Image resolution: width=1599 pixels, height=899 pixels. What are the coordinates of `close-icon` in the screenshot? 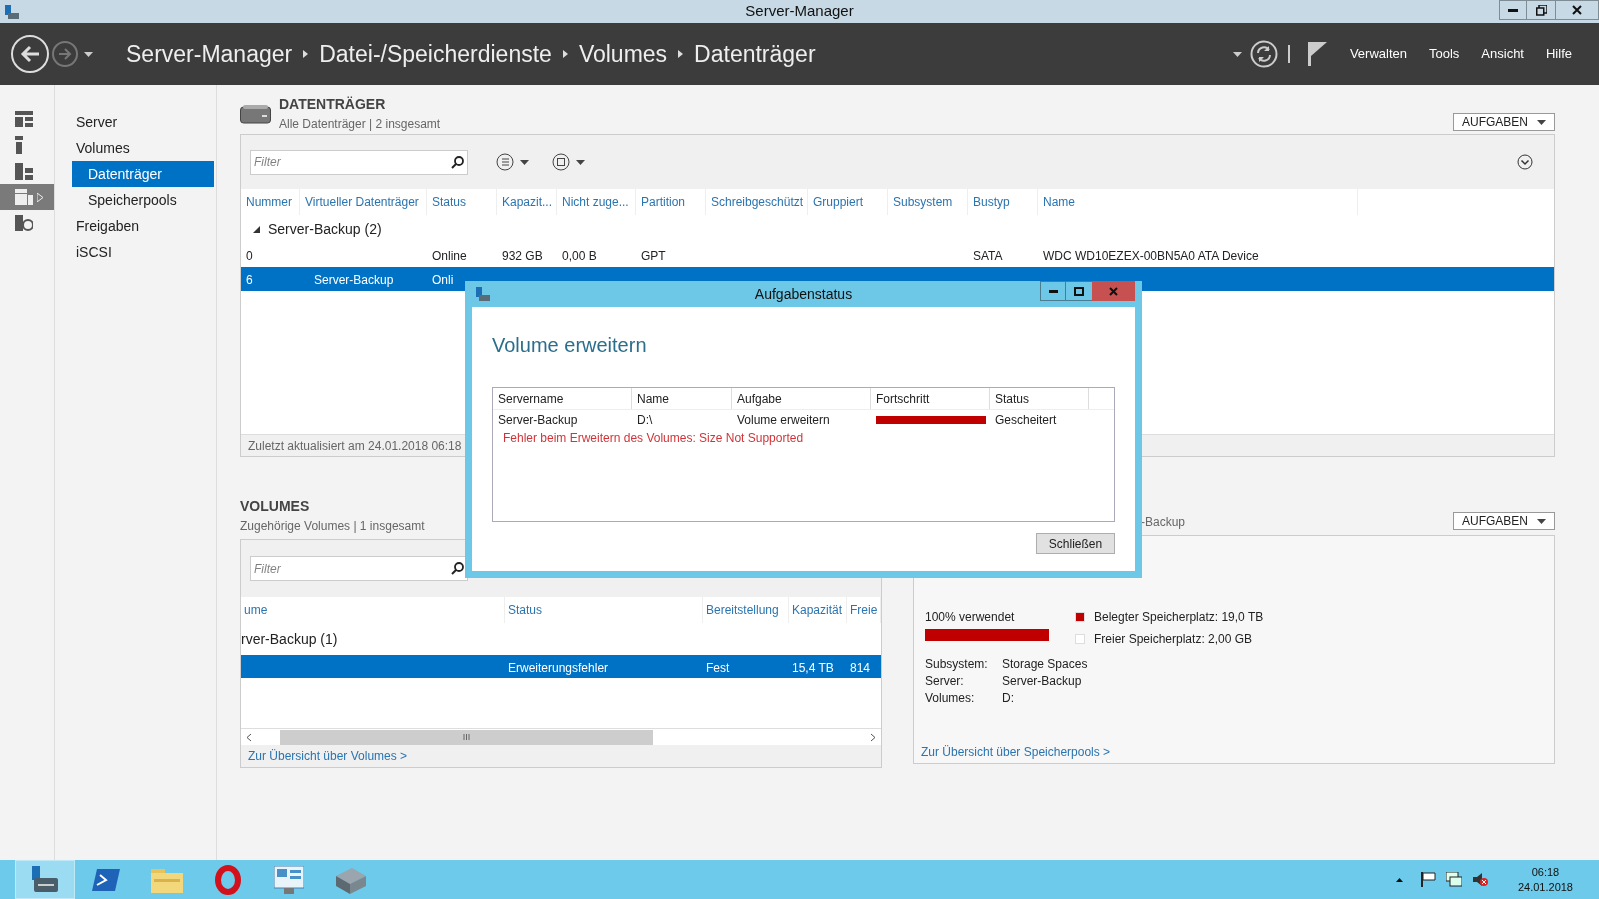 It's located at (1113, 291).